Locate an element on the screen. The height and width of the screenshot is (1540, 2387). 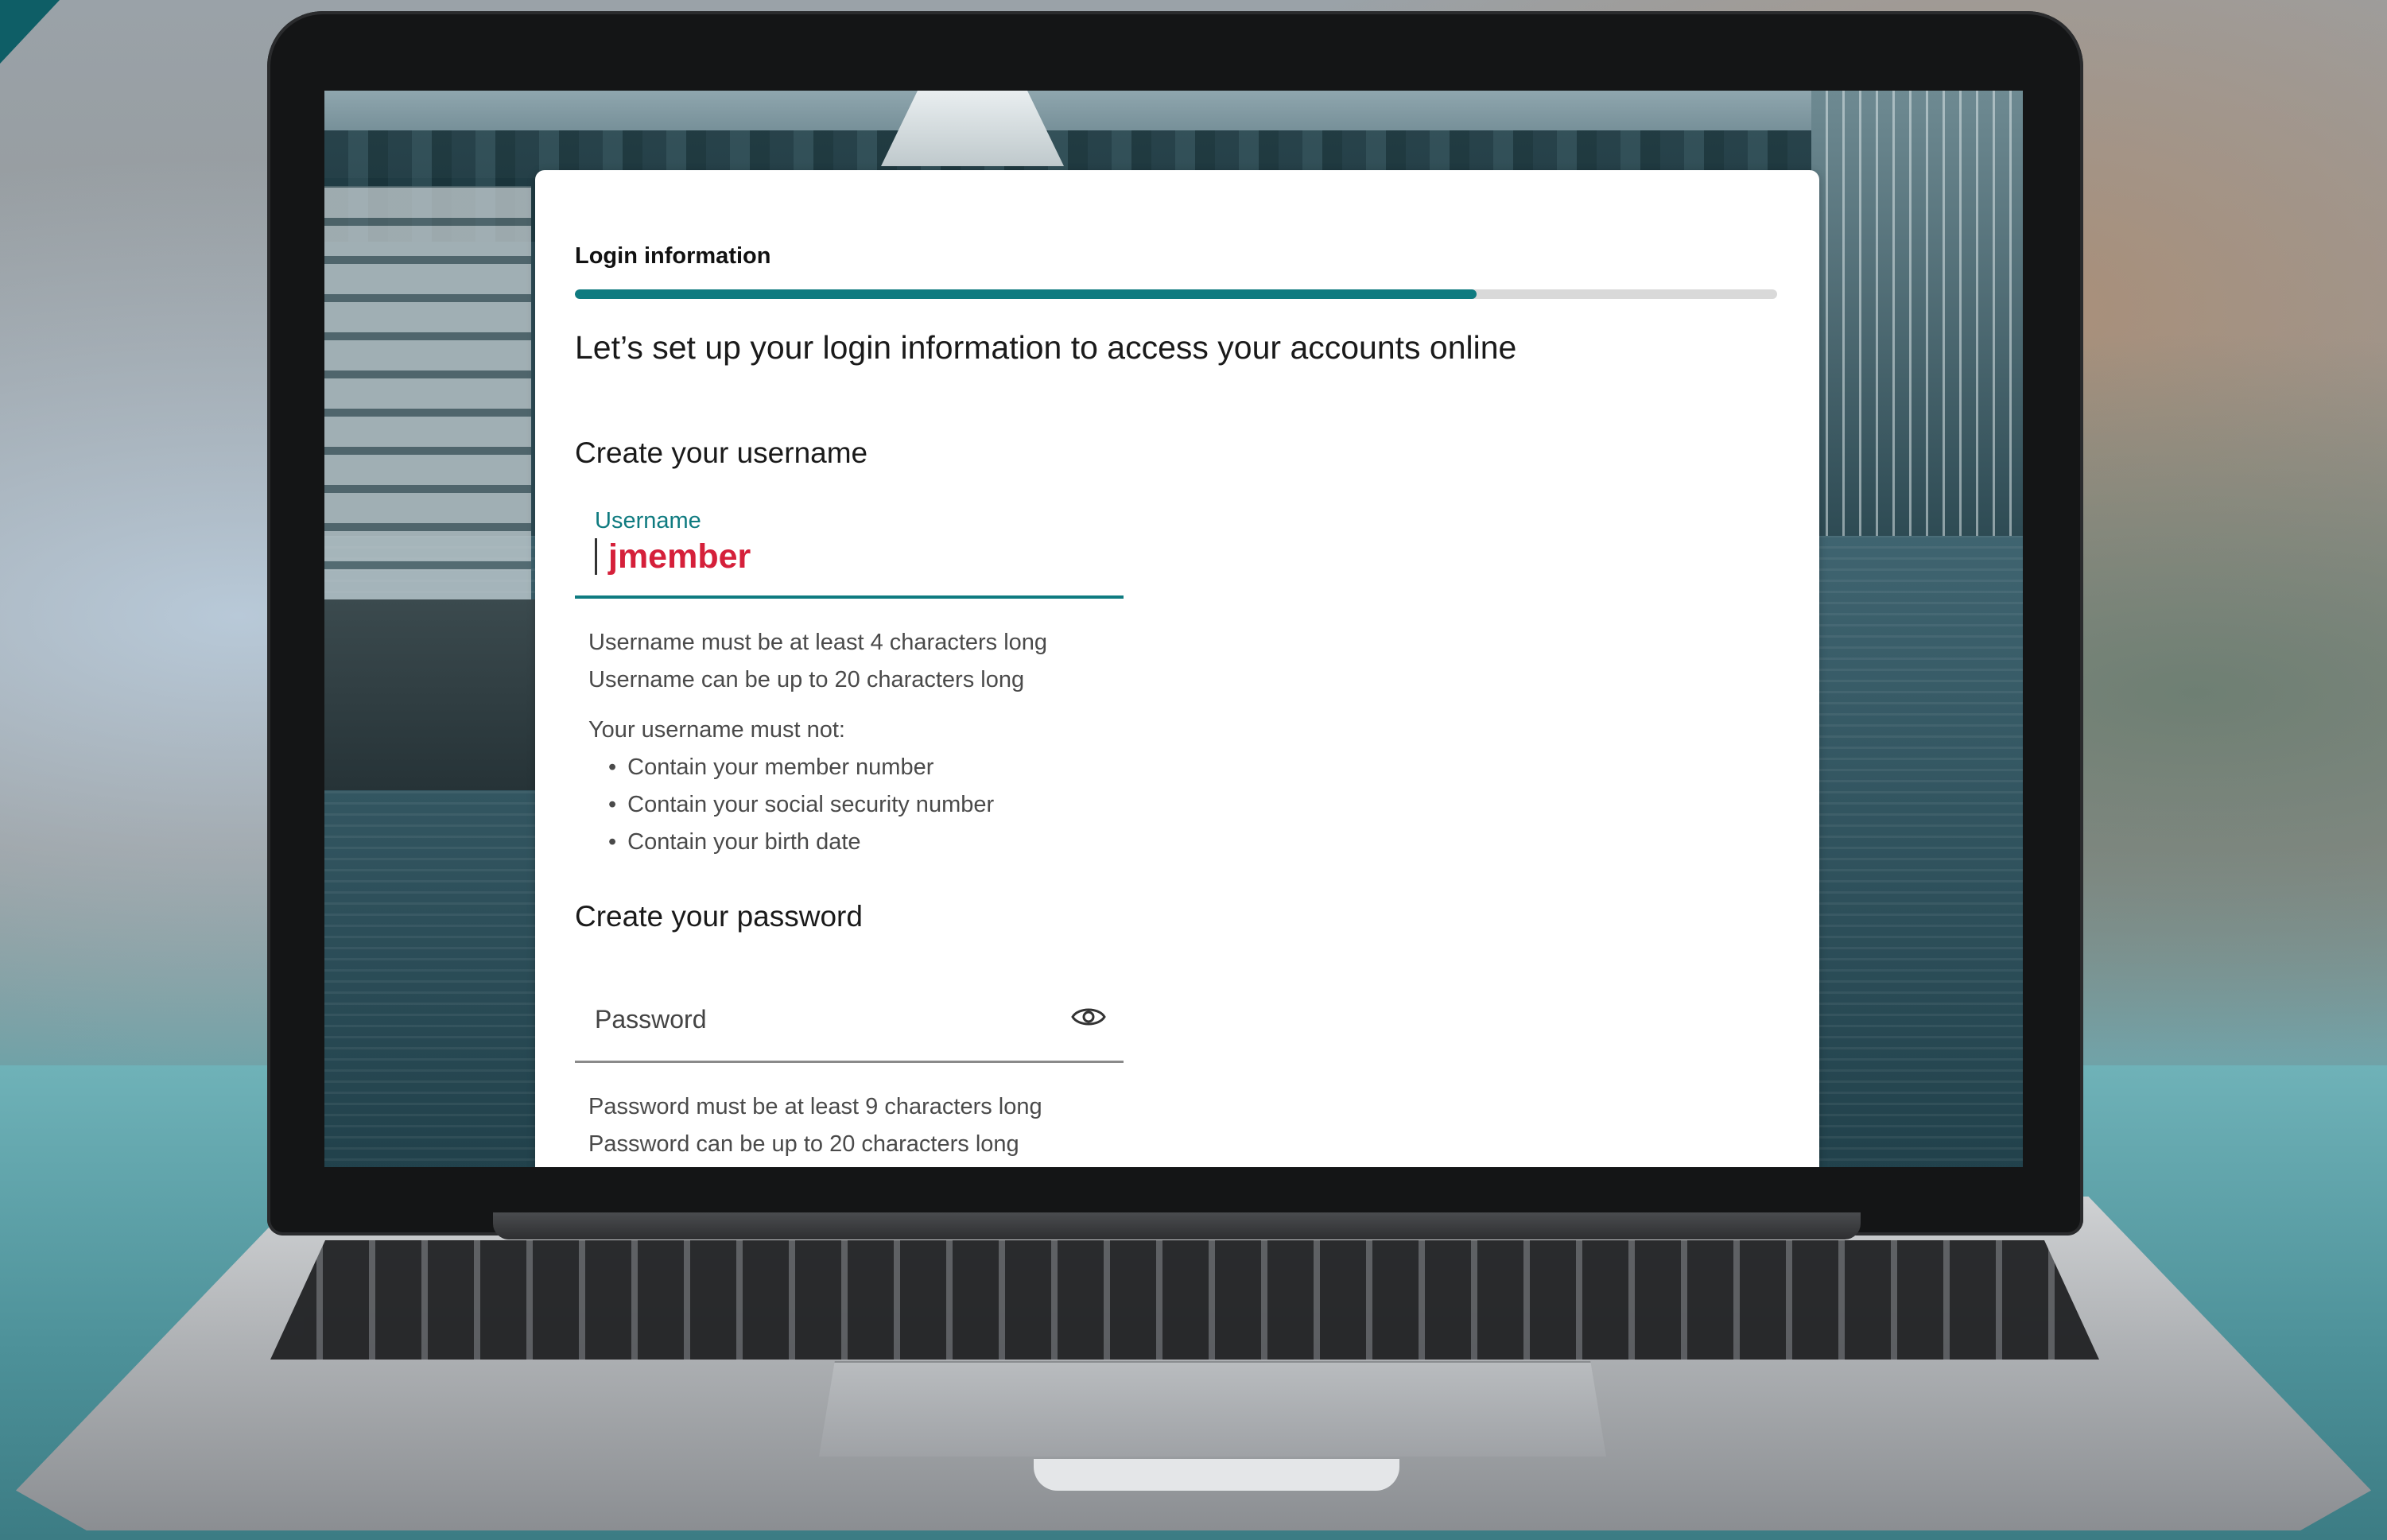
laptop-notch is located at coordinates (1216, 1475).